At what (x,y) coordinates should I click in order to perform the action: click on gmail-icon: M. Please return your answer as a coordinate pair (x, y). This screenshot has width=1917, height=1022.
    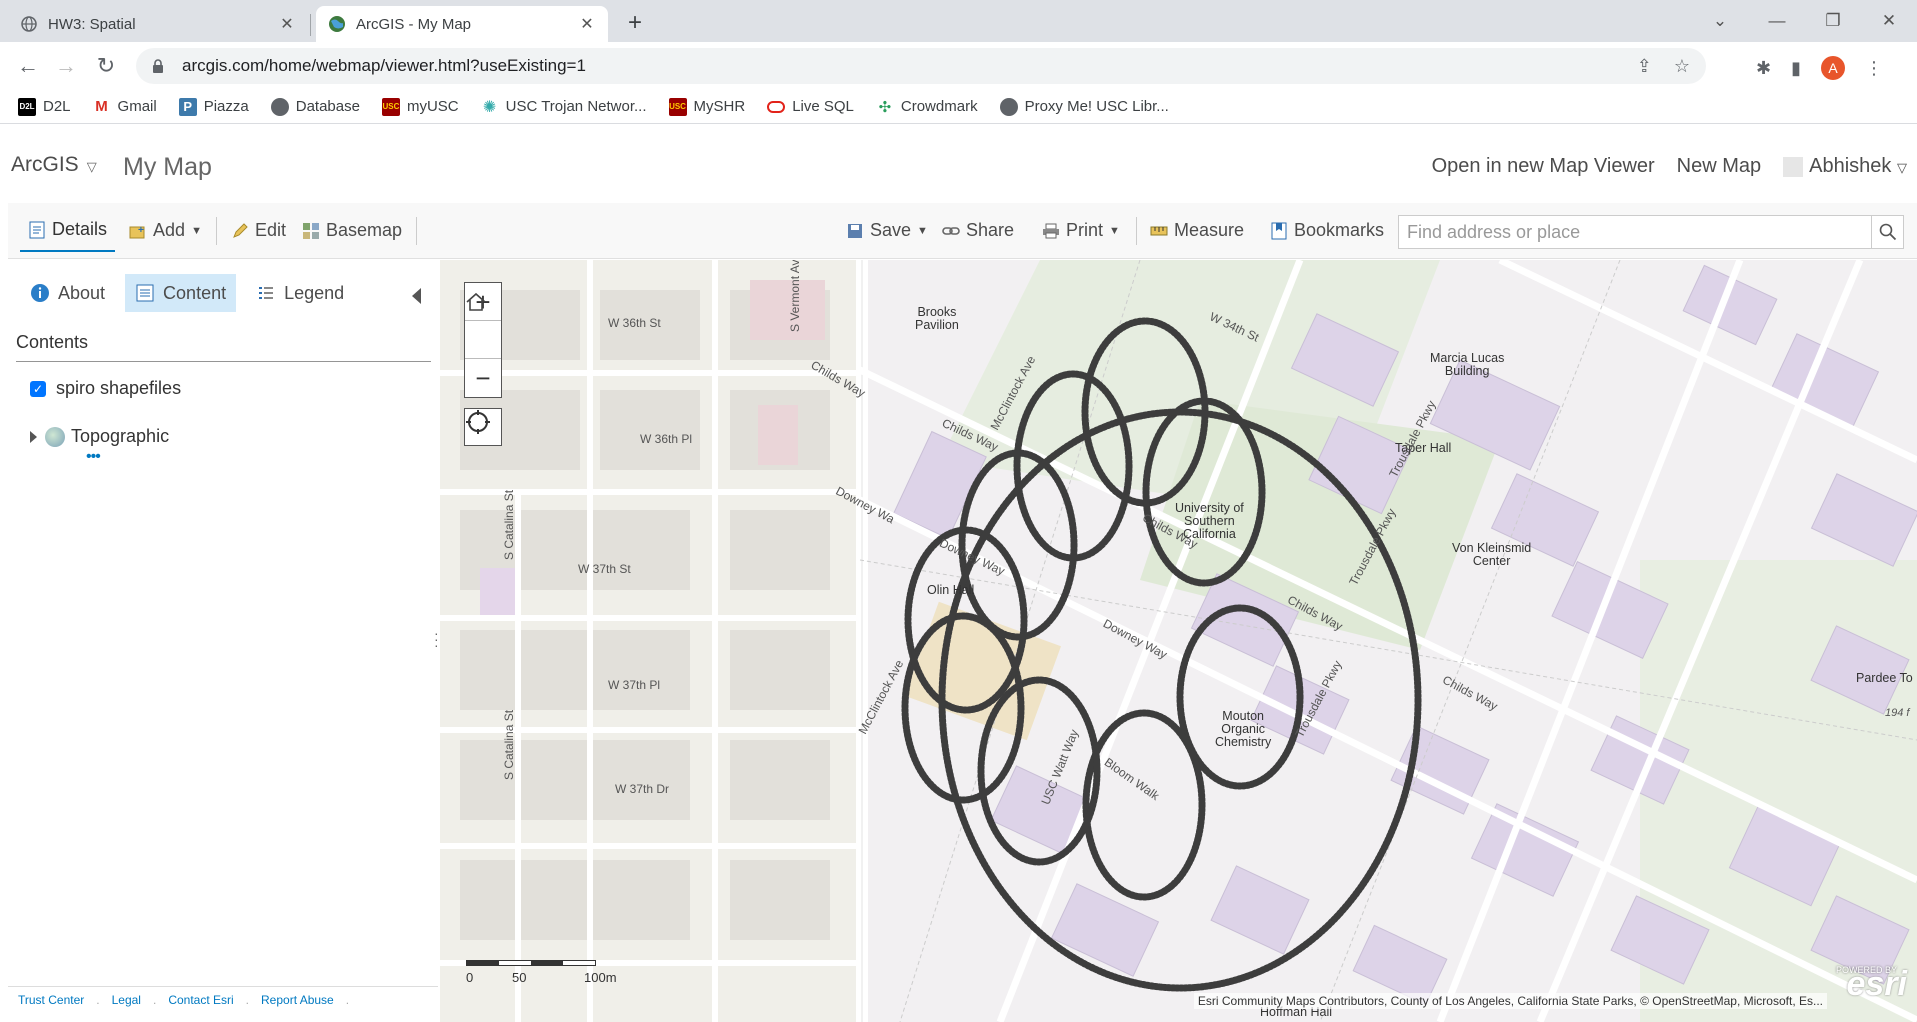
    Looking at the image, I should click on (101, 106).